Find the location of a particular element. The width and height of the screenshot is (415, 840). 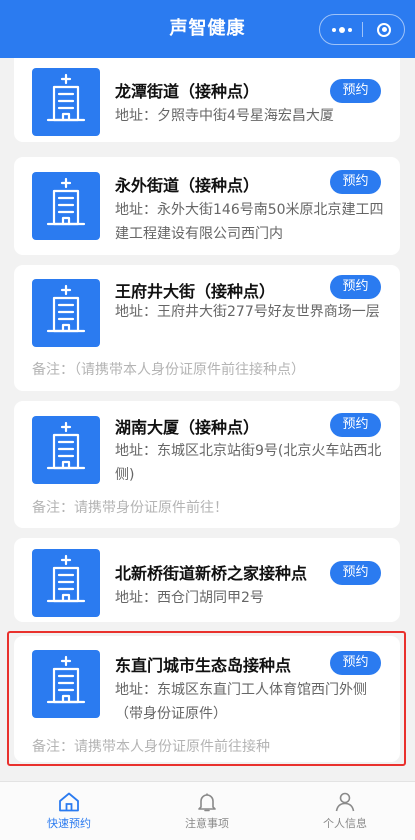

tab-label: 个人信息 is located at coordinates (345, 823).